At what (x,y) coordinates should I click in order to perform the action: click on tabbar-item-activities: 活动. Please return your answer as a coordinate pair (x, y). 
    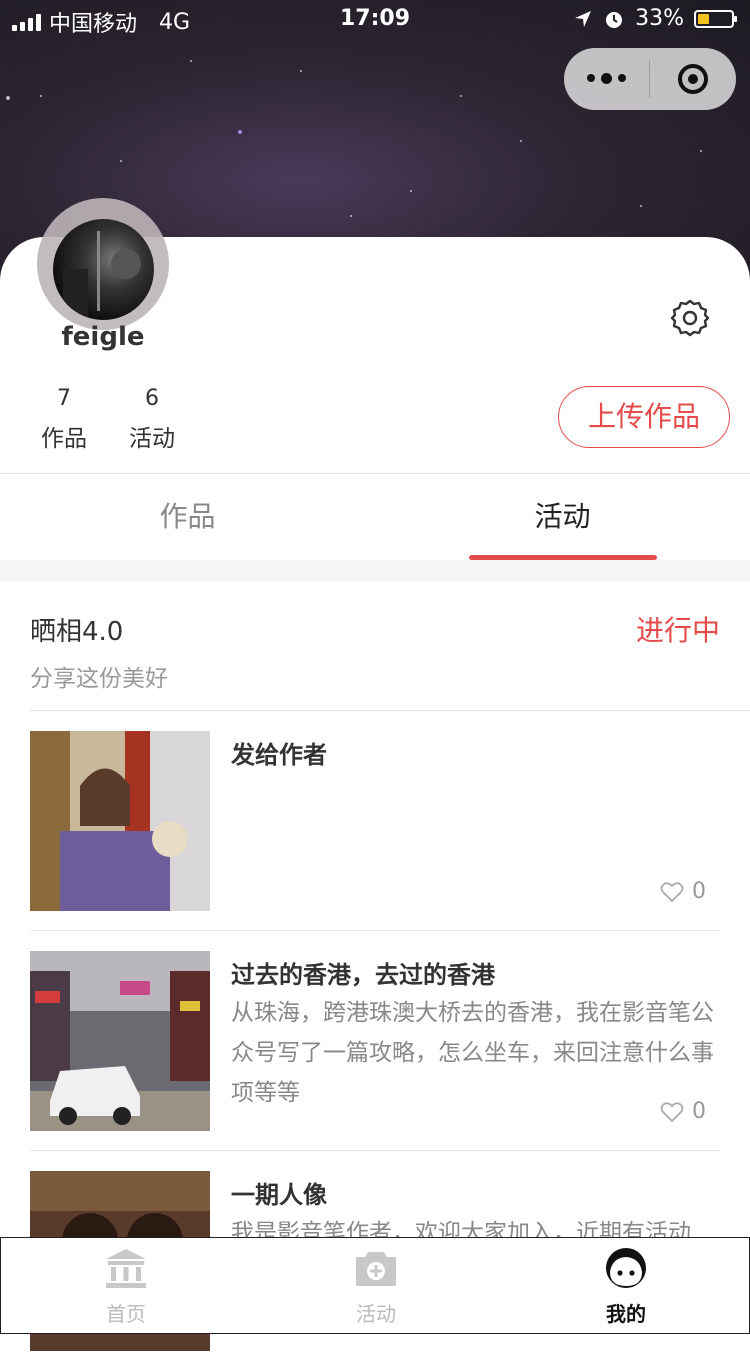
    Looking at the image, I should click on (376, 1286).